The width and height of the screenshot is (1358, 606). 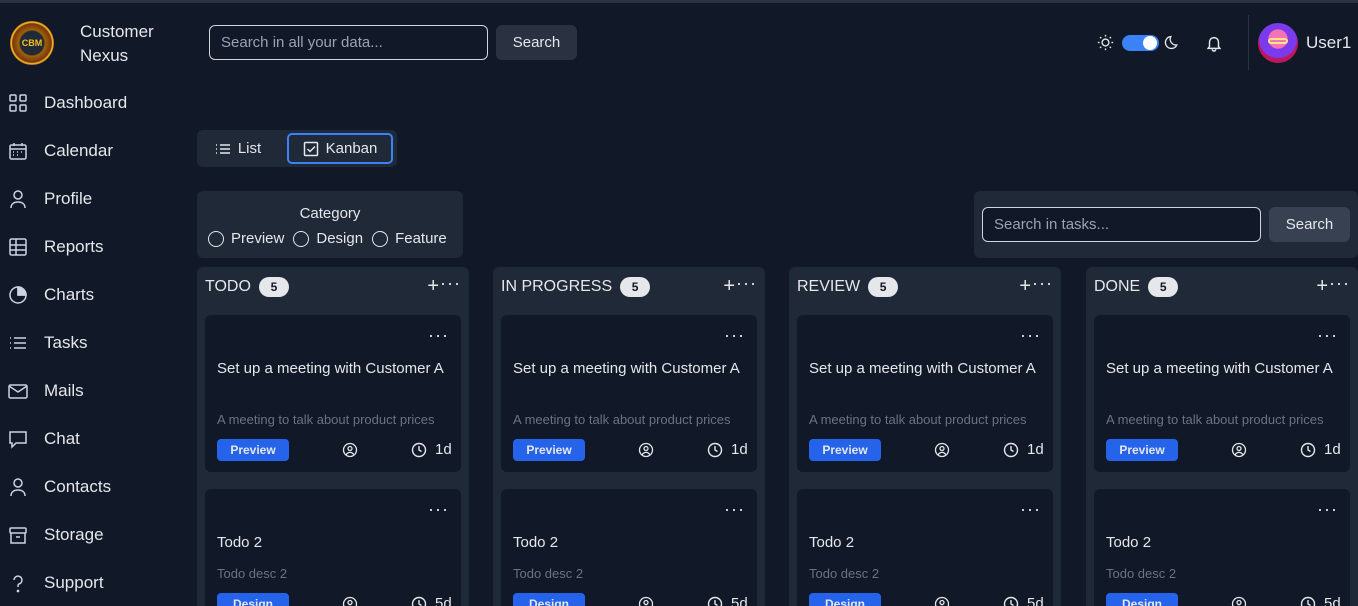 I want to click on task-search-button: Search, so click(x=1309, y=224).